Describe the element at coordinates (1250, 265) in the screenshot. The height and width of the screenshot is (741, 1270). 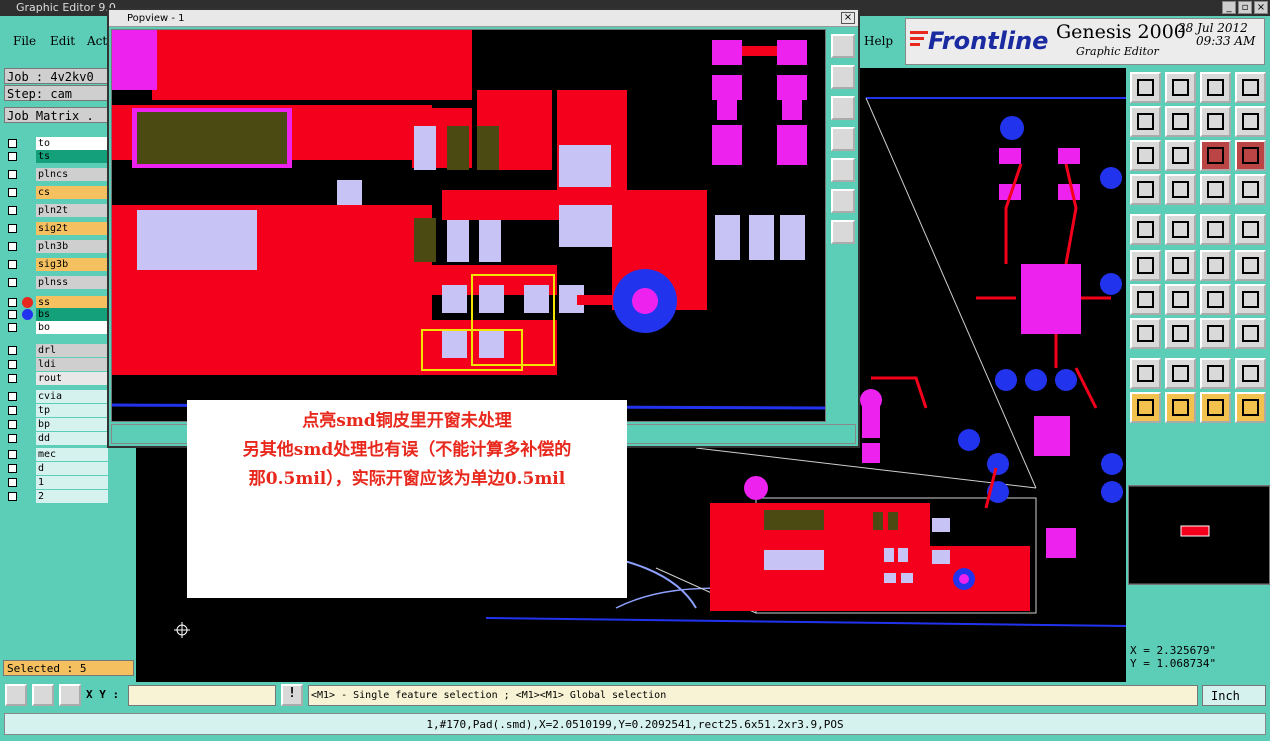
I see `connect2-icon` at that location.